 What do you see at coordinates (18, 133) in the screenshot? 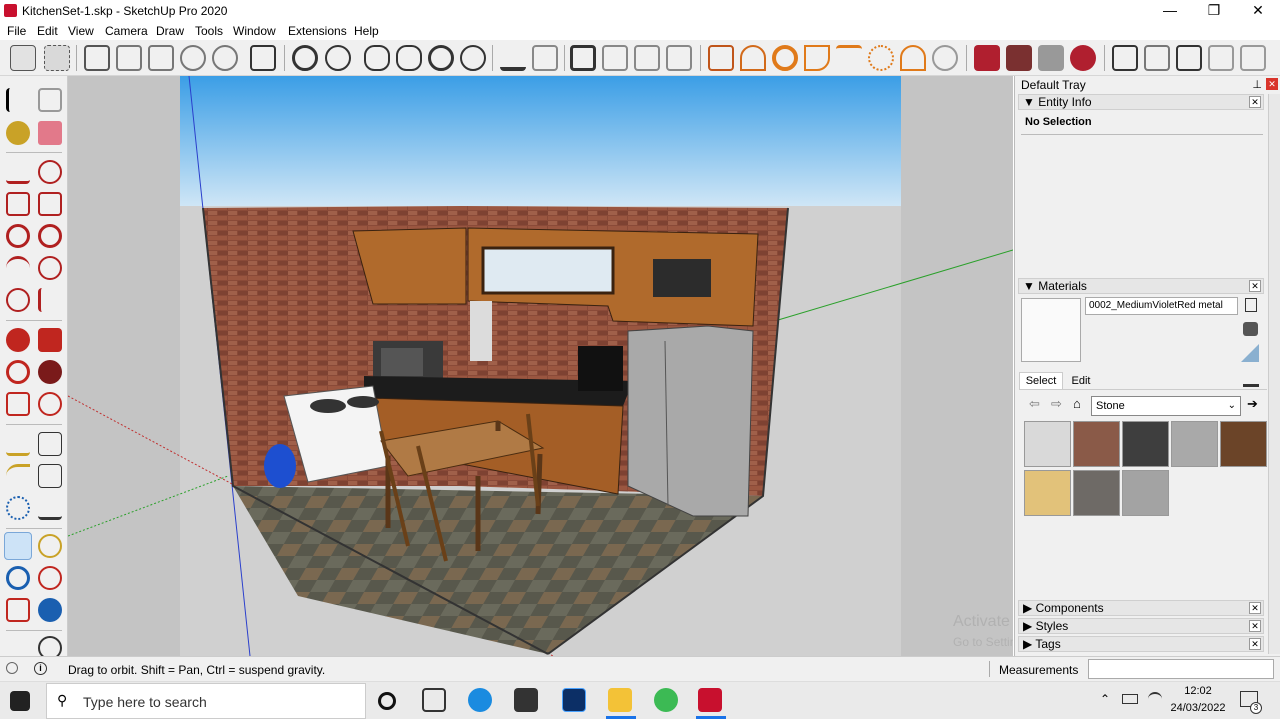
I see `paint-bucket-icon` at bounding box center [18, 133].